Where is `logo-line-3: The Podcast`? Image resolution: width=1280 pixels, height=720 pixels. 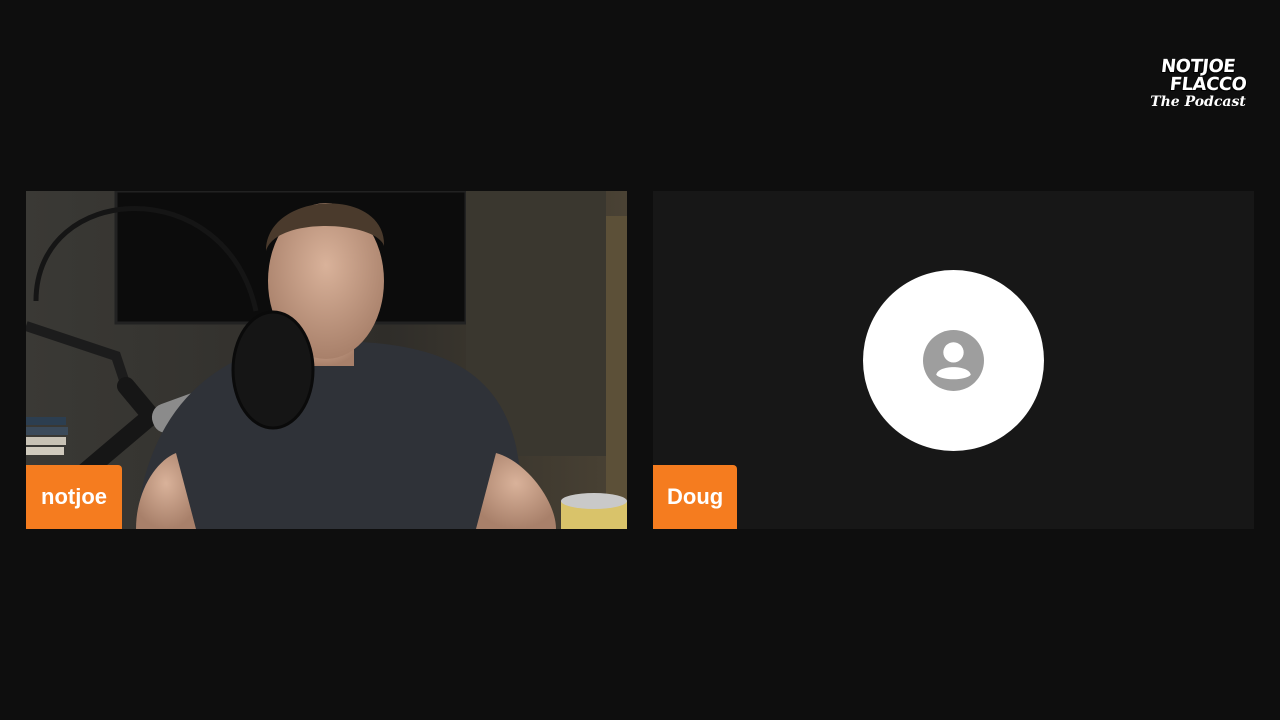 logo-line-3: The Podcast is located at coordinates (1198, 102).